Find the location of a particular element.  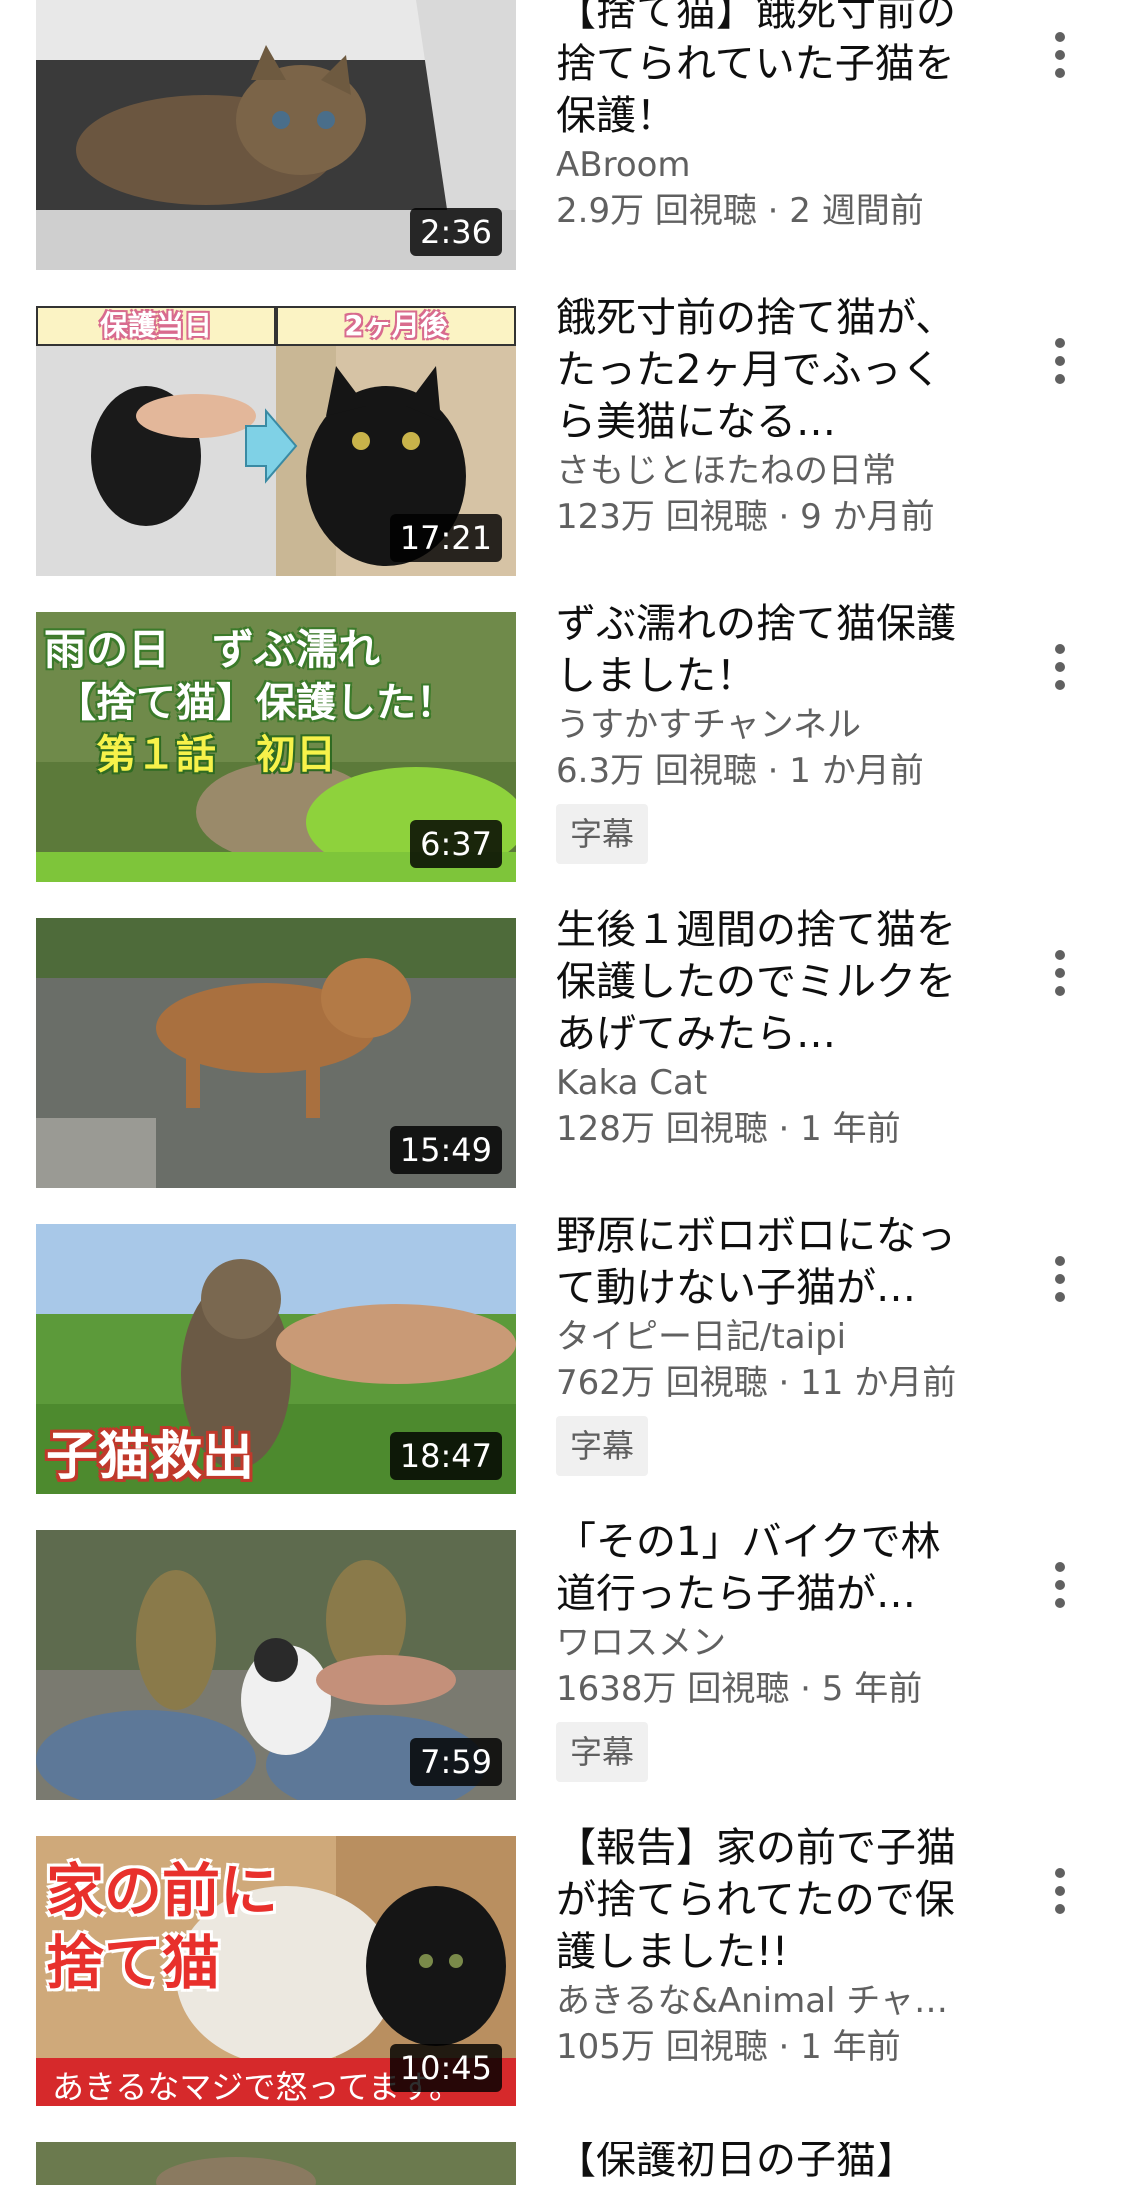

channel-name: ワロスメン is located at coordinates (766, 1643).